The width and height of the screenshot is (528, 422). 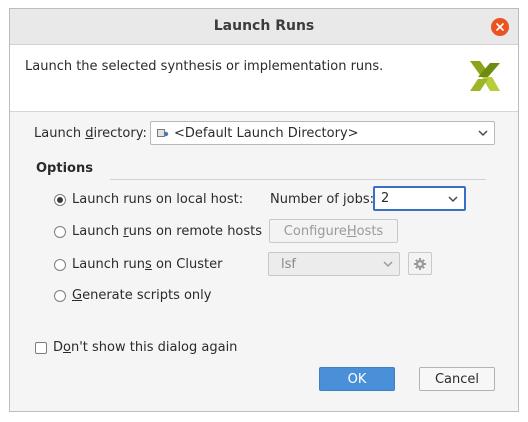 I want to click on dont-show-again-label-post: n't show this dialog again, so click(x=154, y=347).